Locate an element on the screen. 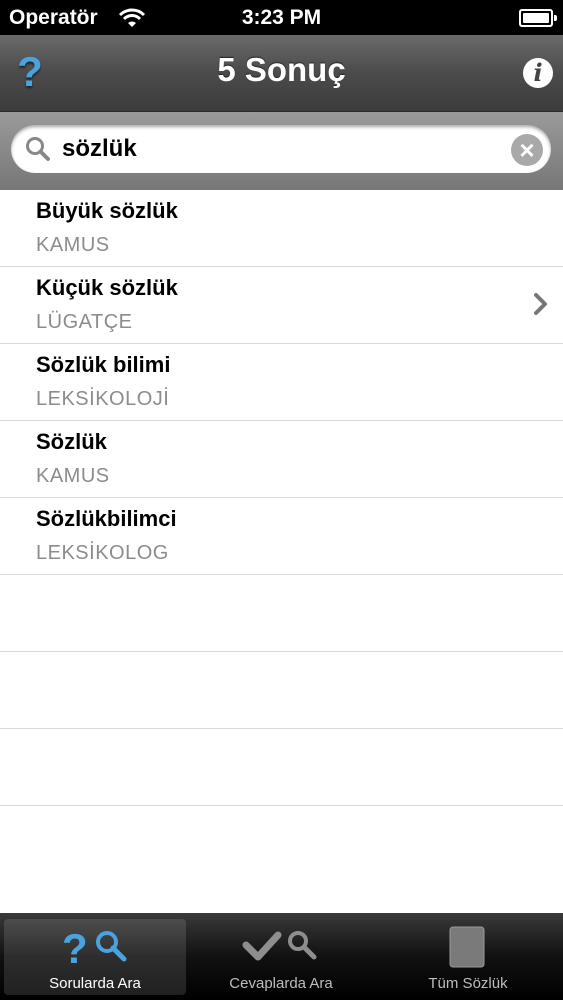 This screenshot has width=563, height=1000. clock: 3:23 PM is located at coordinates (281, 17).